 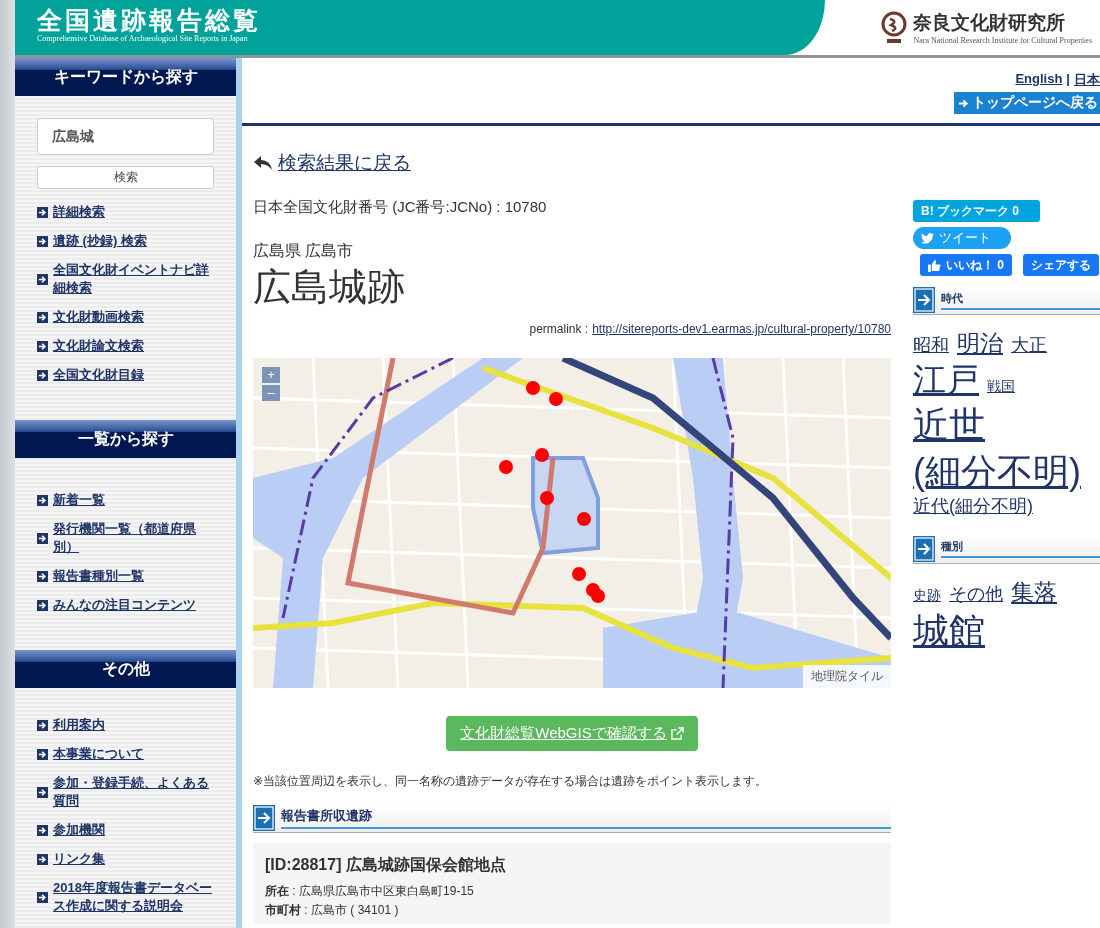 I want to click on tag-link: 江戸, so click(x=946, y=380).